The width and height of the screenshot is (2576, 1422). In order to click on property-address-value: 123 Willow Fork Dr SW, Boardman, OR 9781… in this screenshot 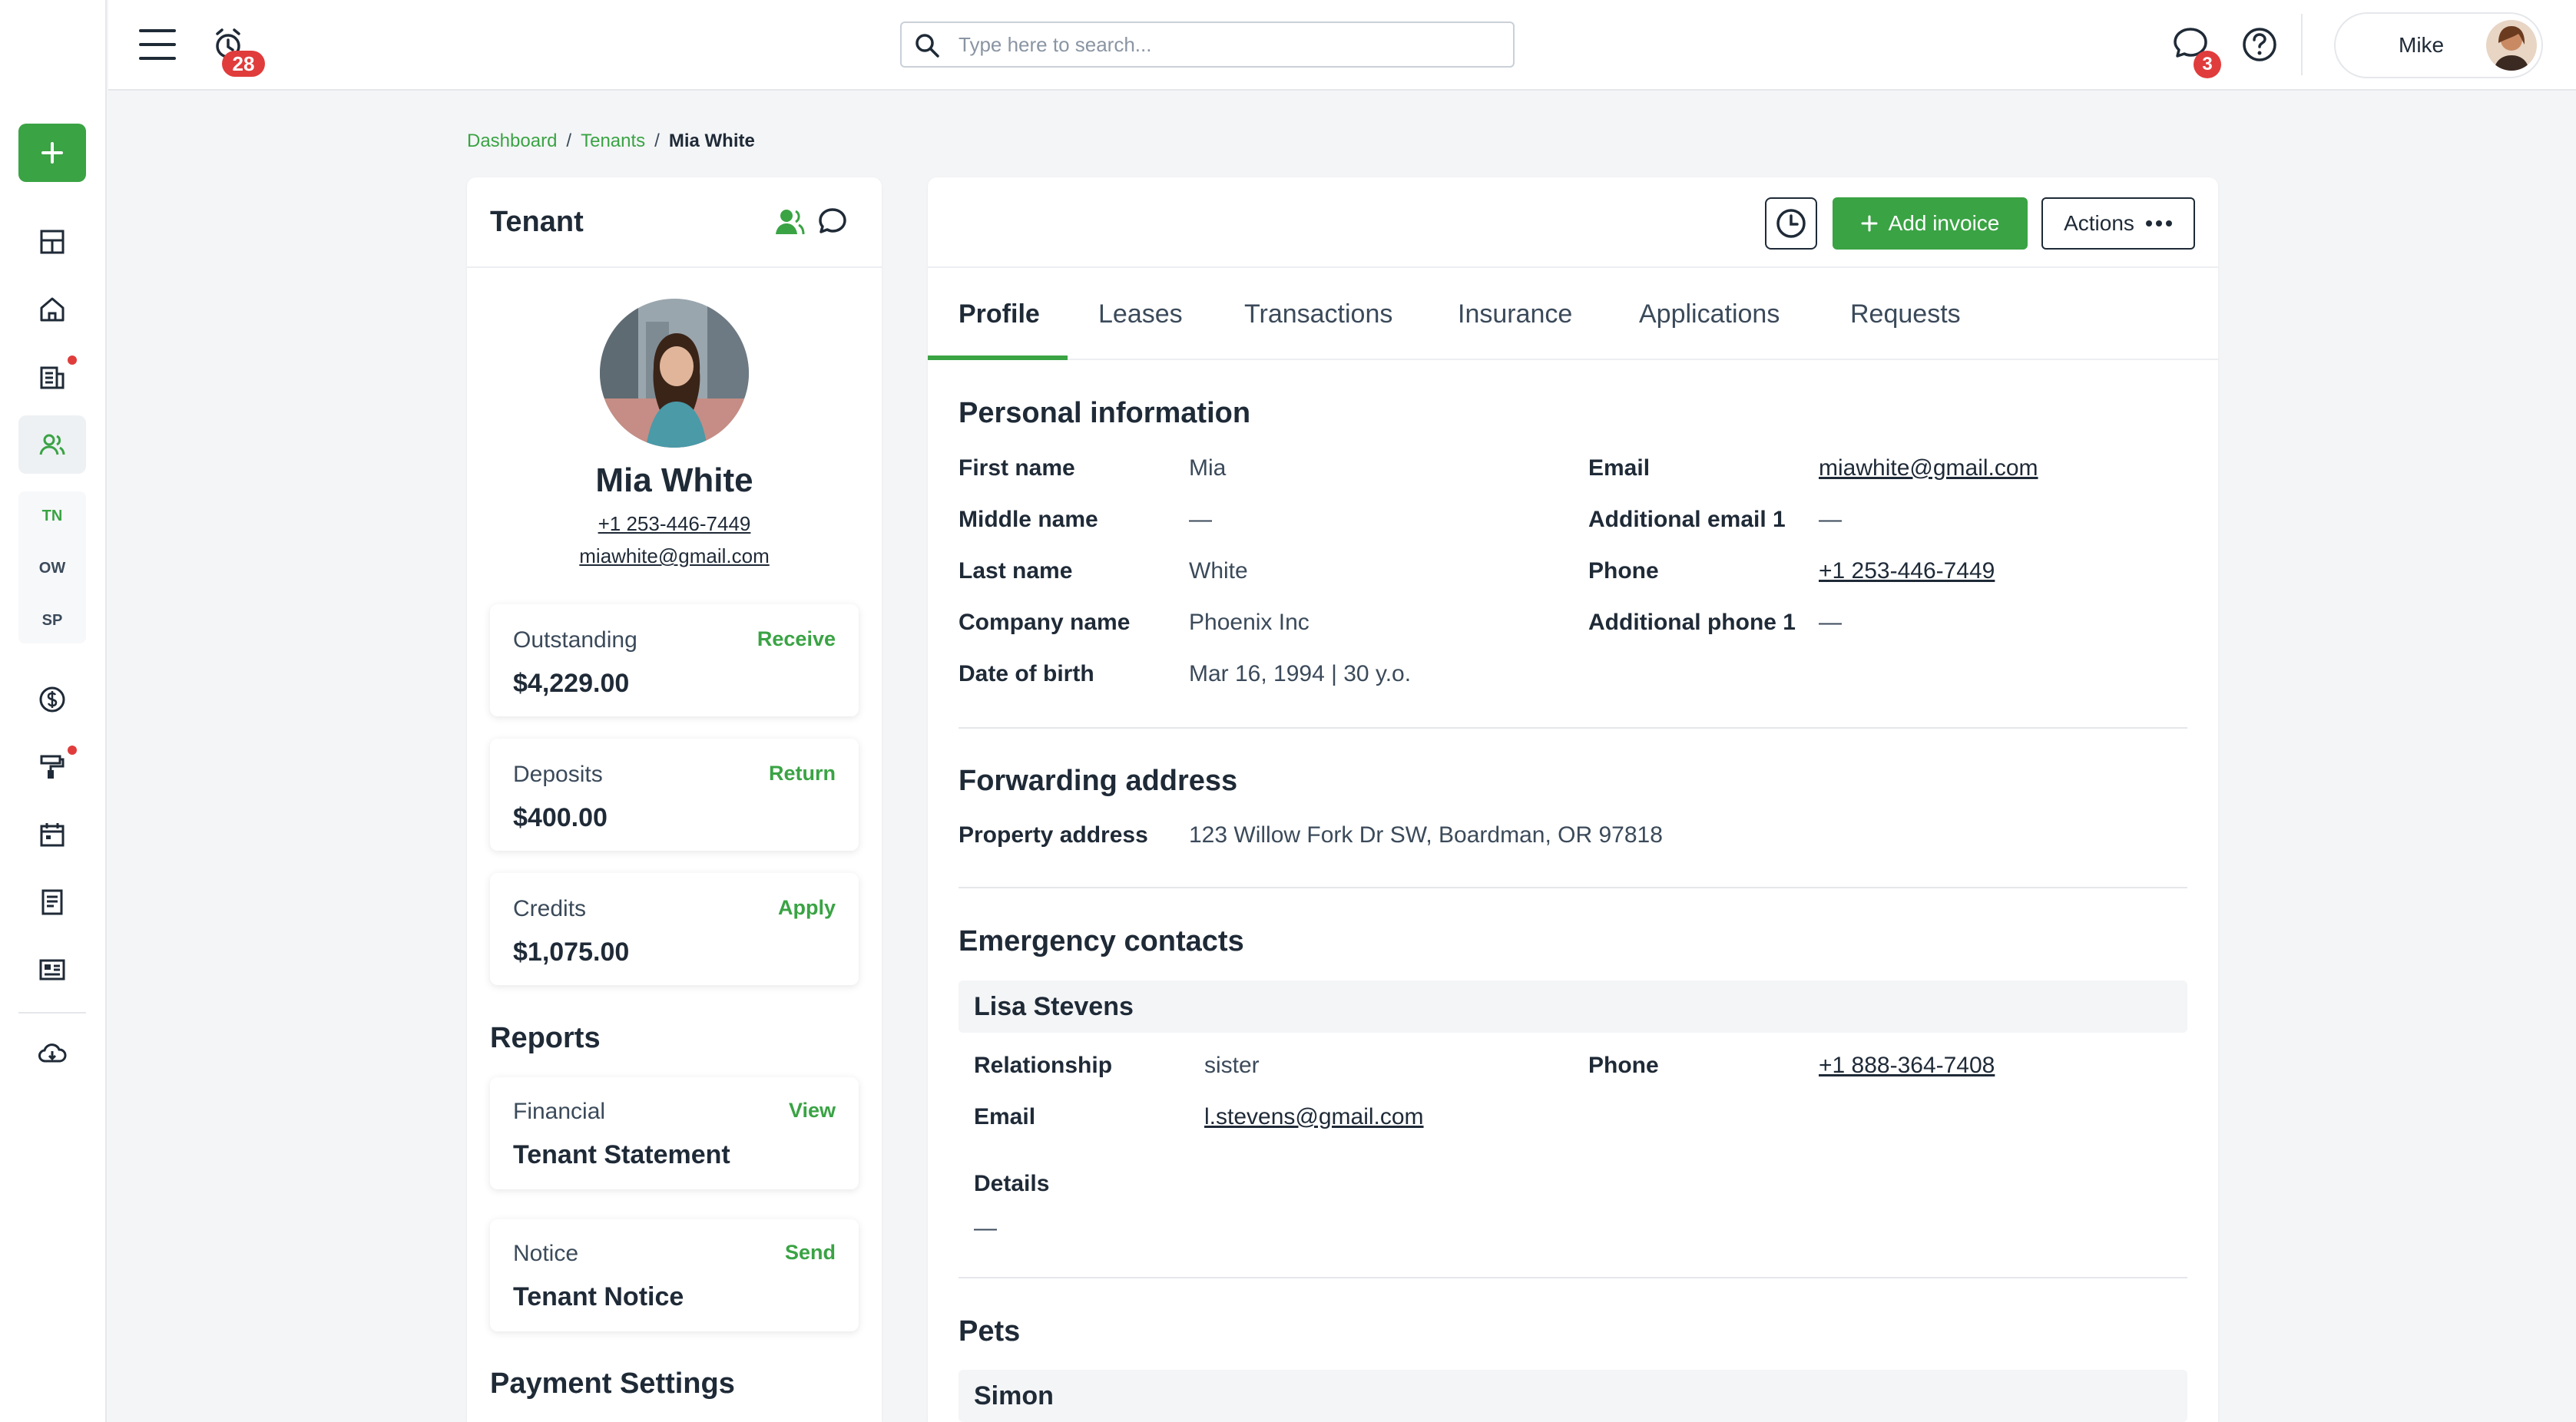, I will do `click(1426, 835)`.